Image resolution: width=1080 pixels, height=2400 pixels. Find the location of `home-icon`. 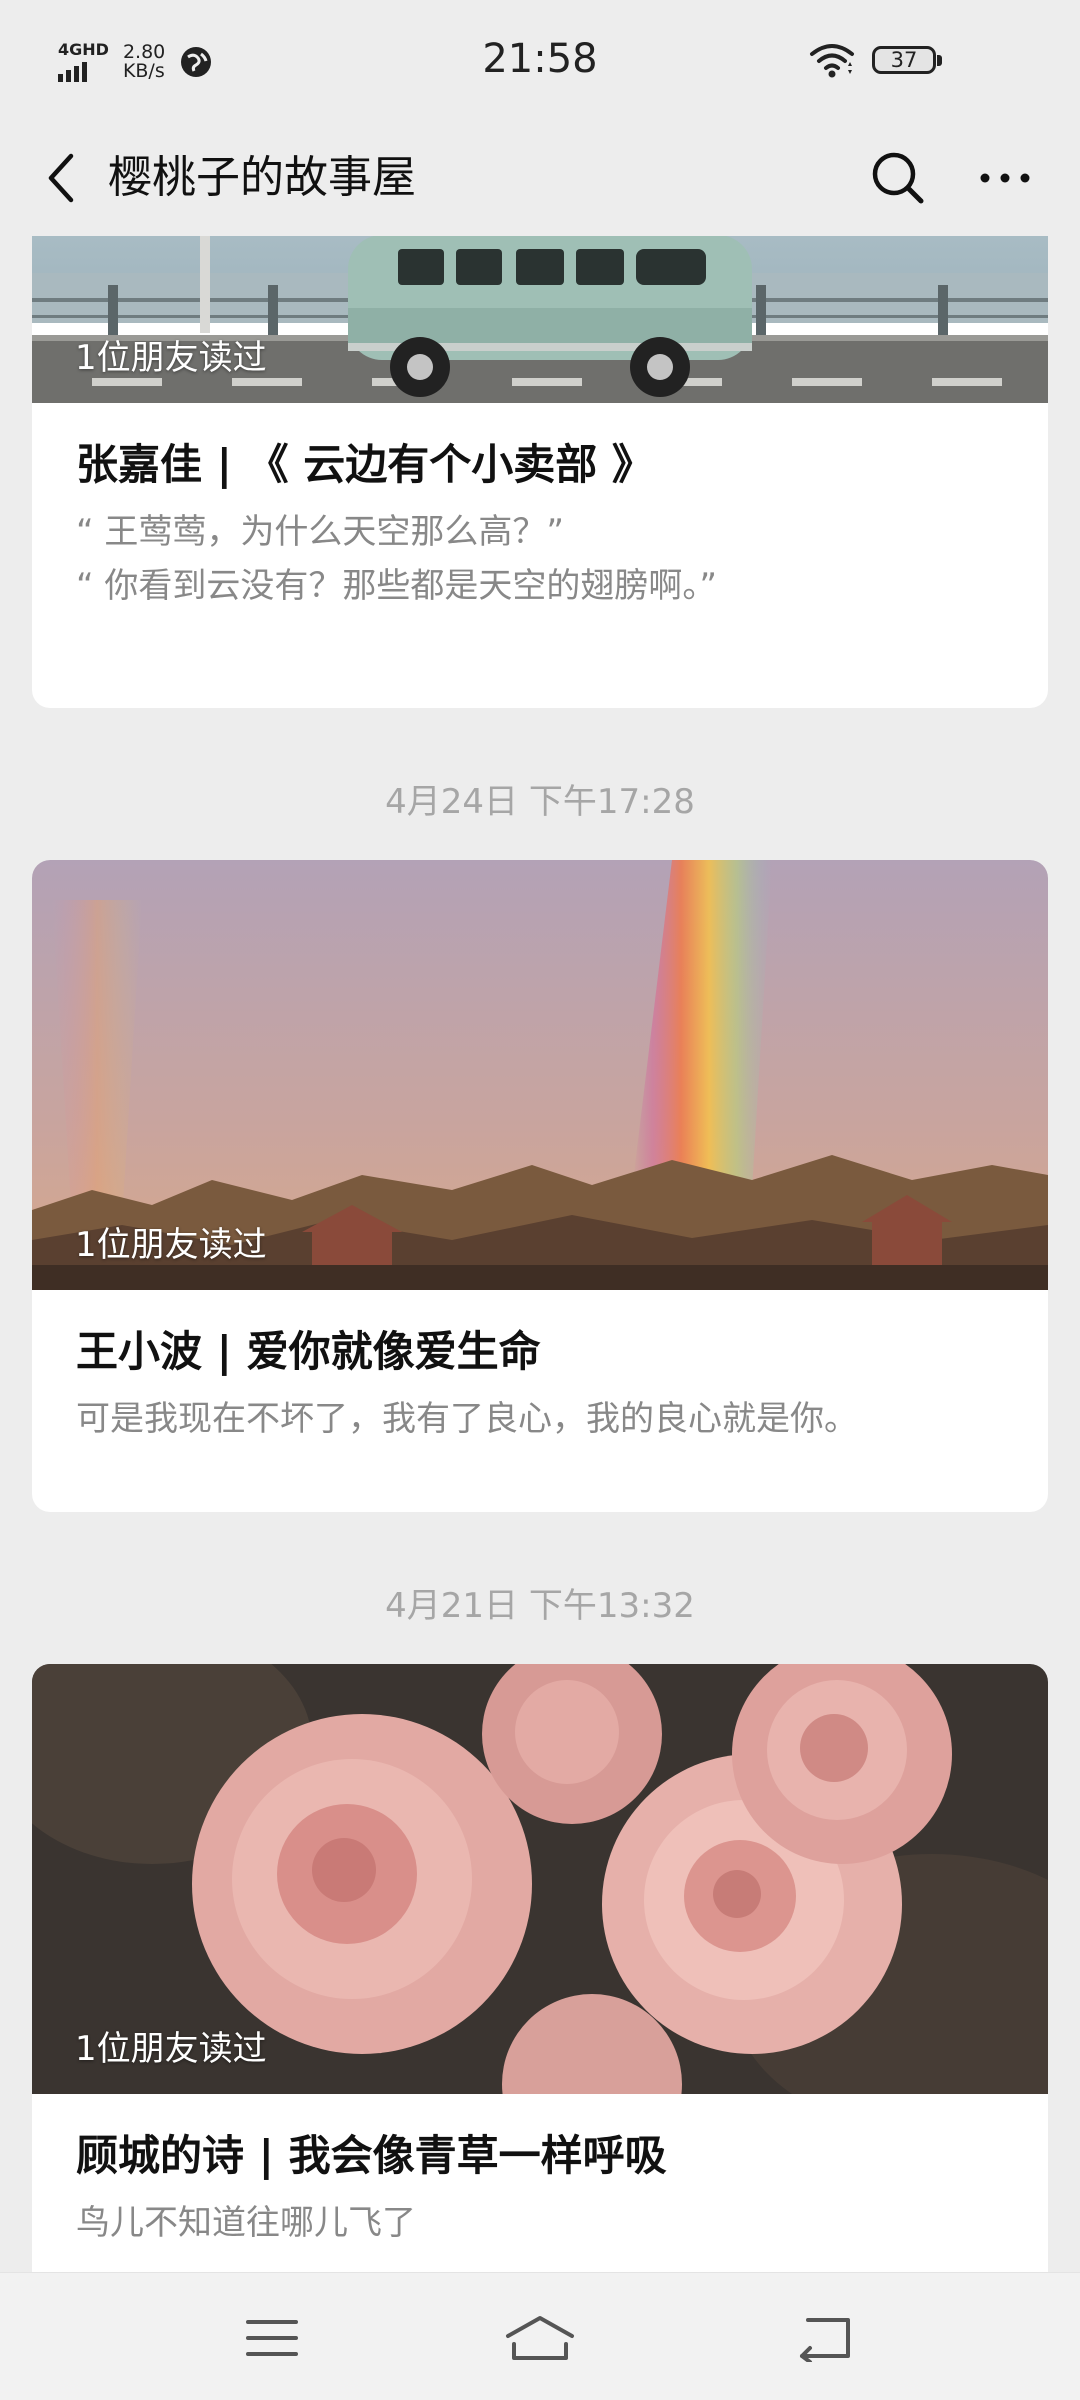

home-icon is located at coordinates (540, 2338).